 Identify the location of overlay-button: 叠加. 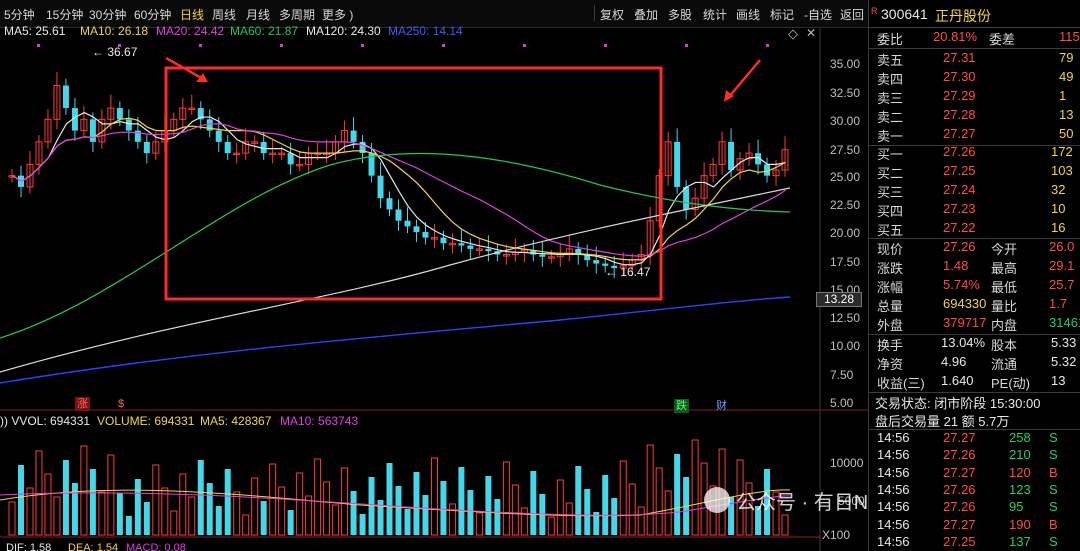
(646, 14).